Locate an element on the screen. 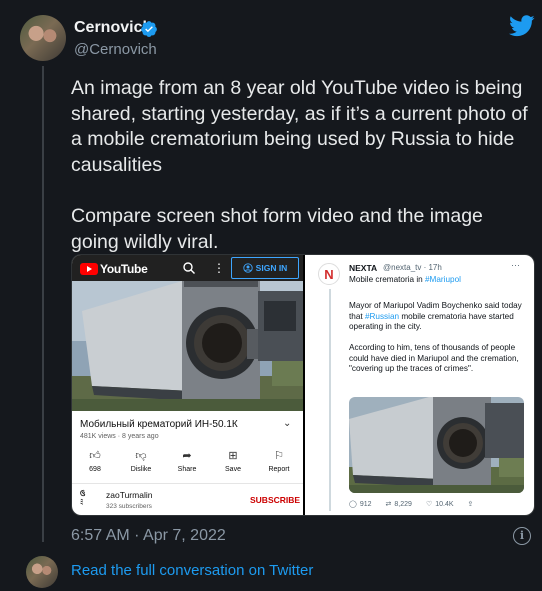  user-circle-icon is located at coordinates (248, 268).